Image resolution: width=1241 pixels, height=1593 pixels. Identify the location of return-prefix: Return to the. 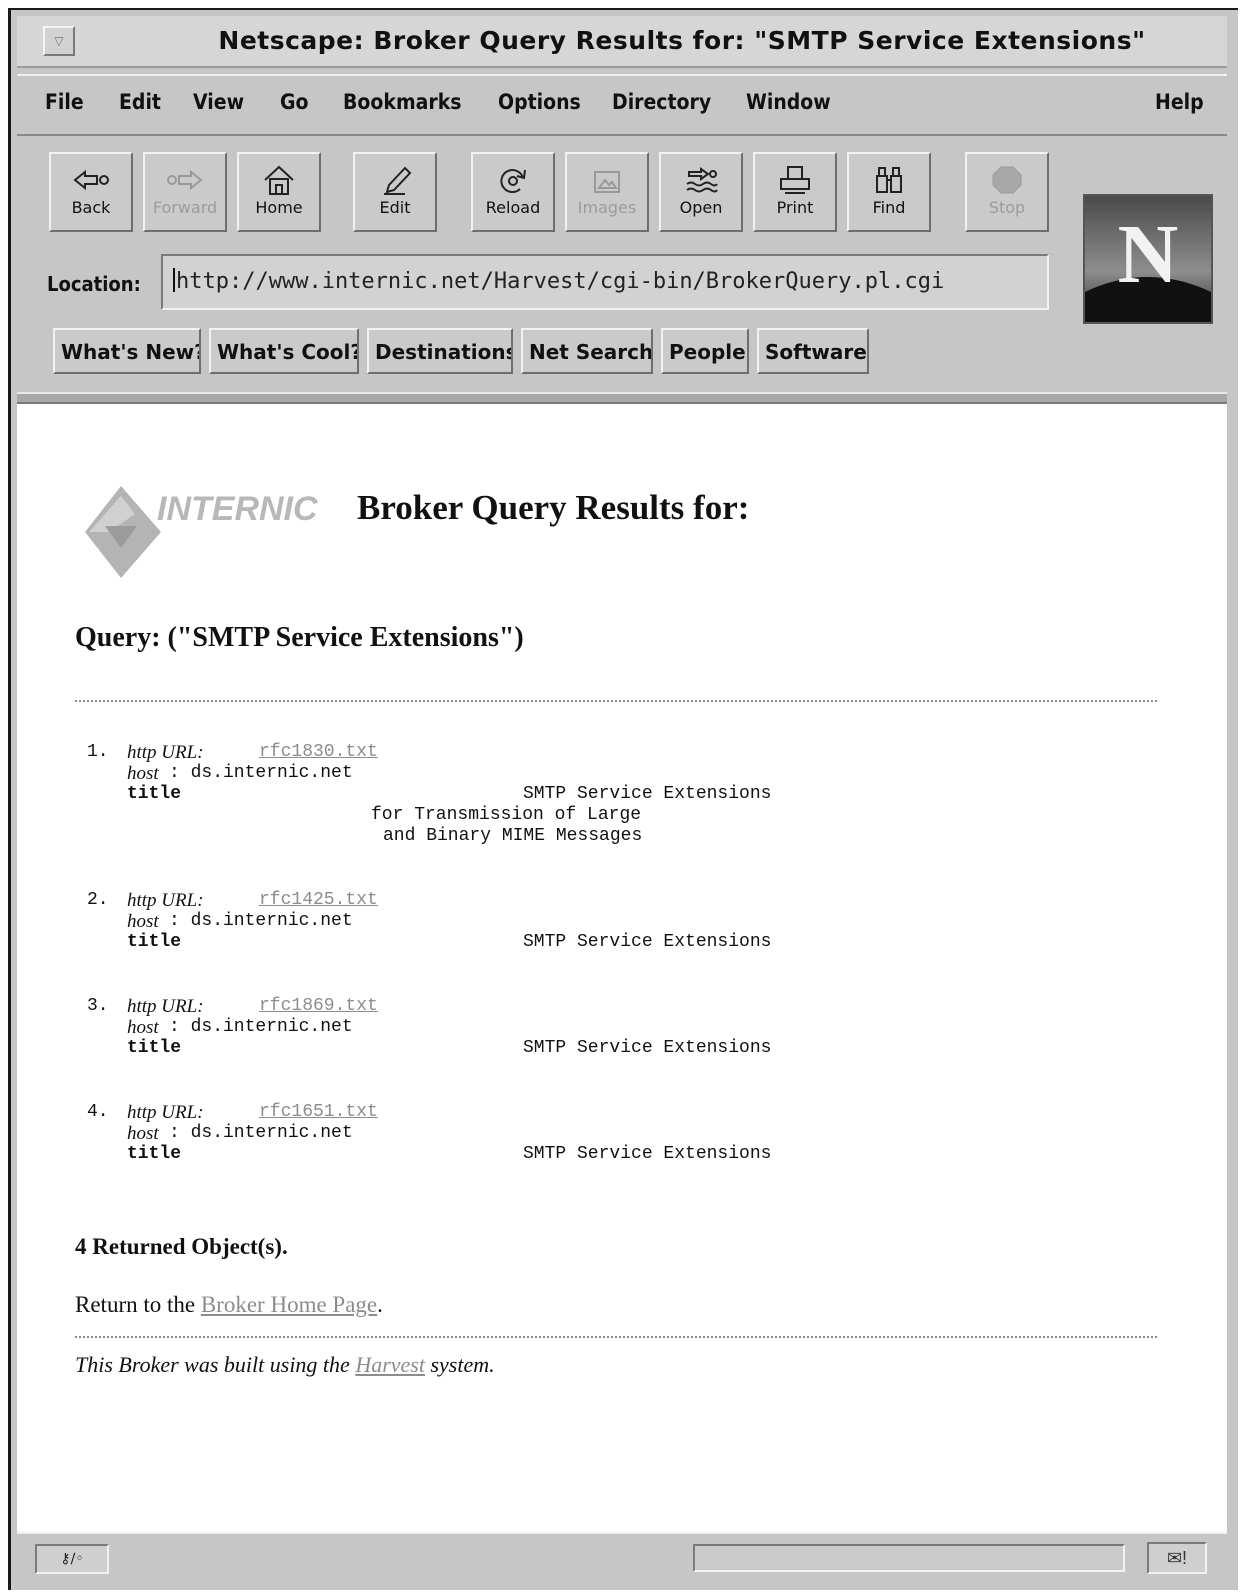
(138, 1304).